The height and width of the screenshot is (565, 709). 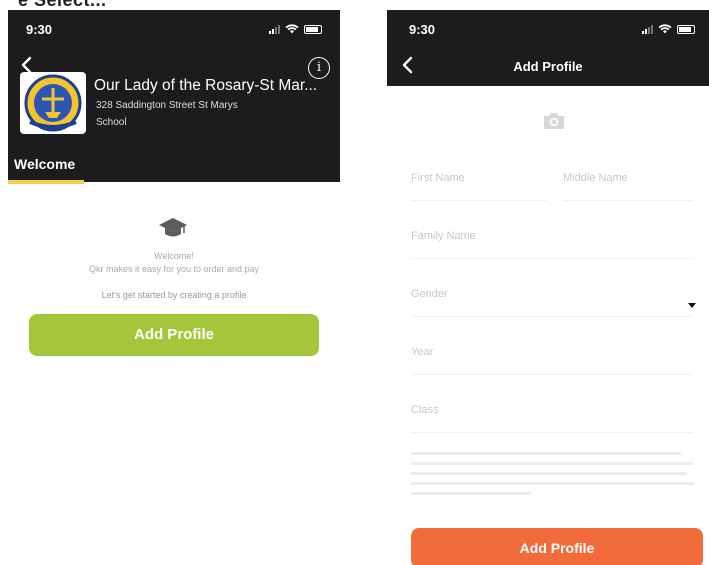 I want to click on gender-select: Gender, so click(x=429, y=294).